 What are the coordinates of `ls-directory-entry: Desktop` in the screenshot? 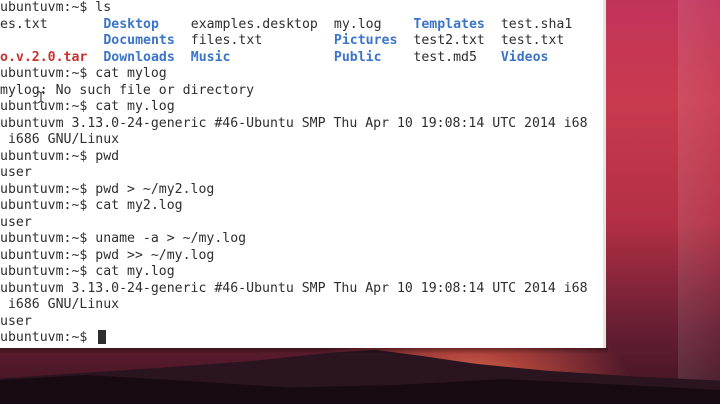 It's located at (131, 24).